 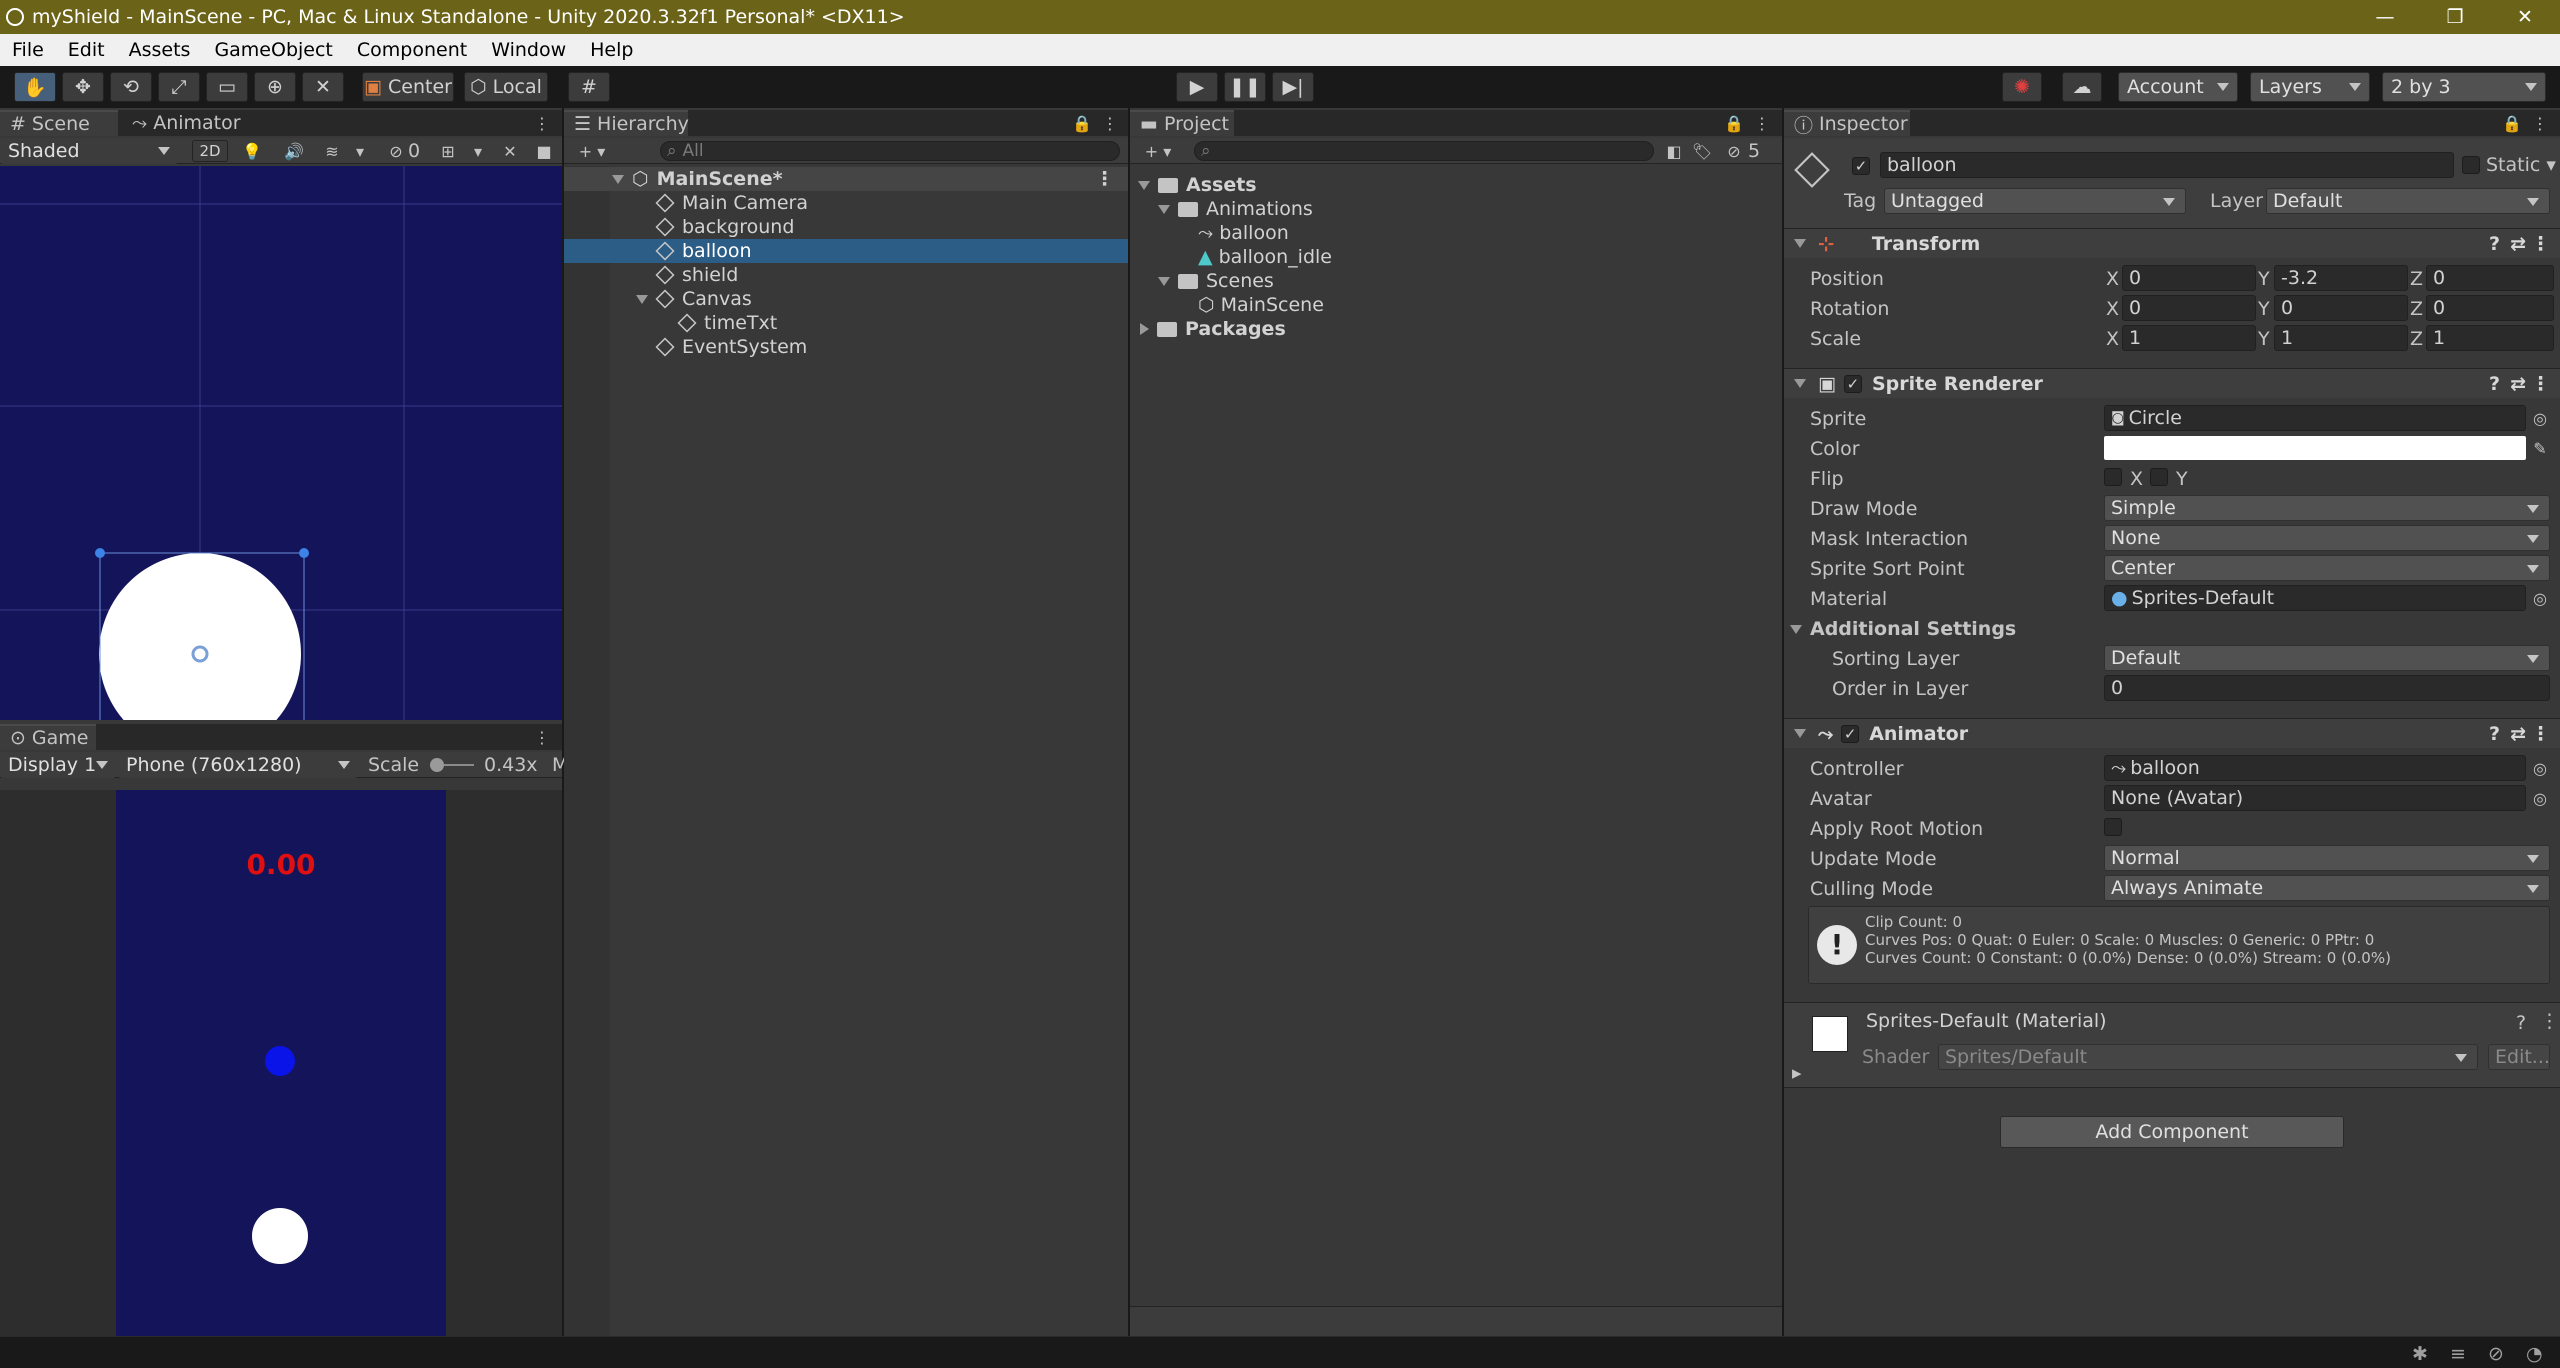 What do you see at coordinates (396, 151) in the screenshot?
I see `hidden-objects-icon: ⊘` at bounding box center [396, 151].